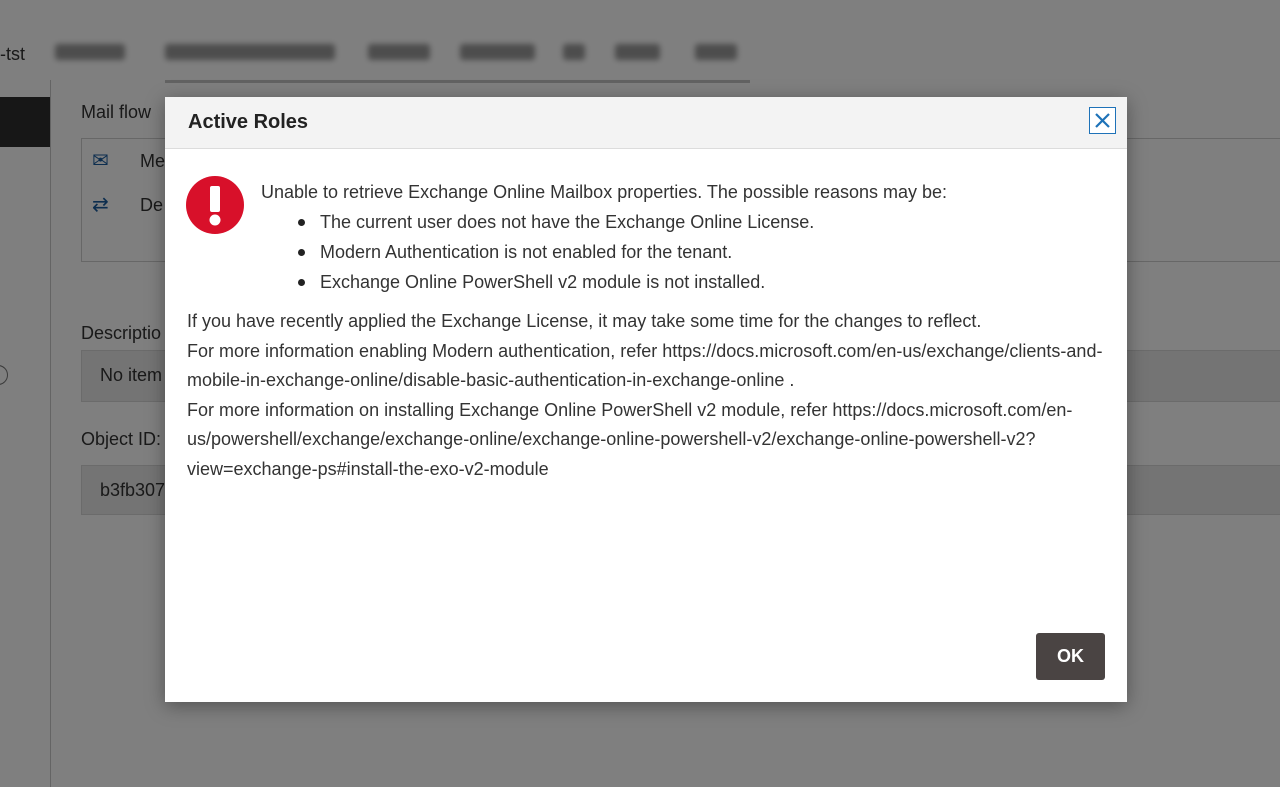 The width and height of the screenshot is (1280, 787). Describe the element at coordinates (248, 122) in the screenshot. I see `dialog-title: Active Roles` at that location.